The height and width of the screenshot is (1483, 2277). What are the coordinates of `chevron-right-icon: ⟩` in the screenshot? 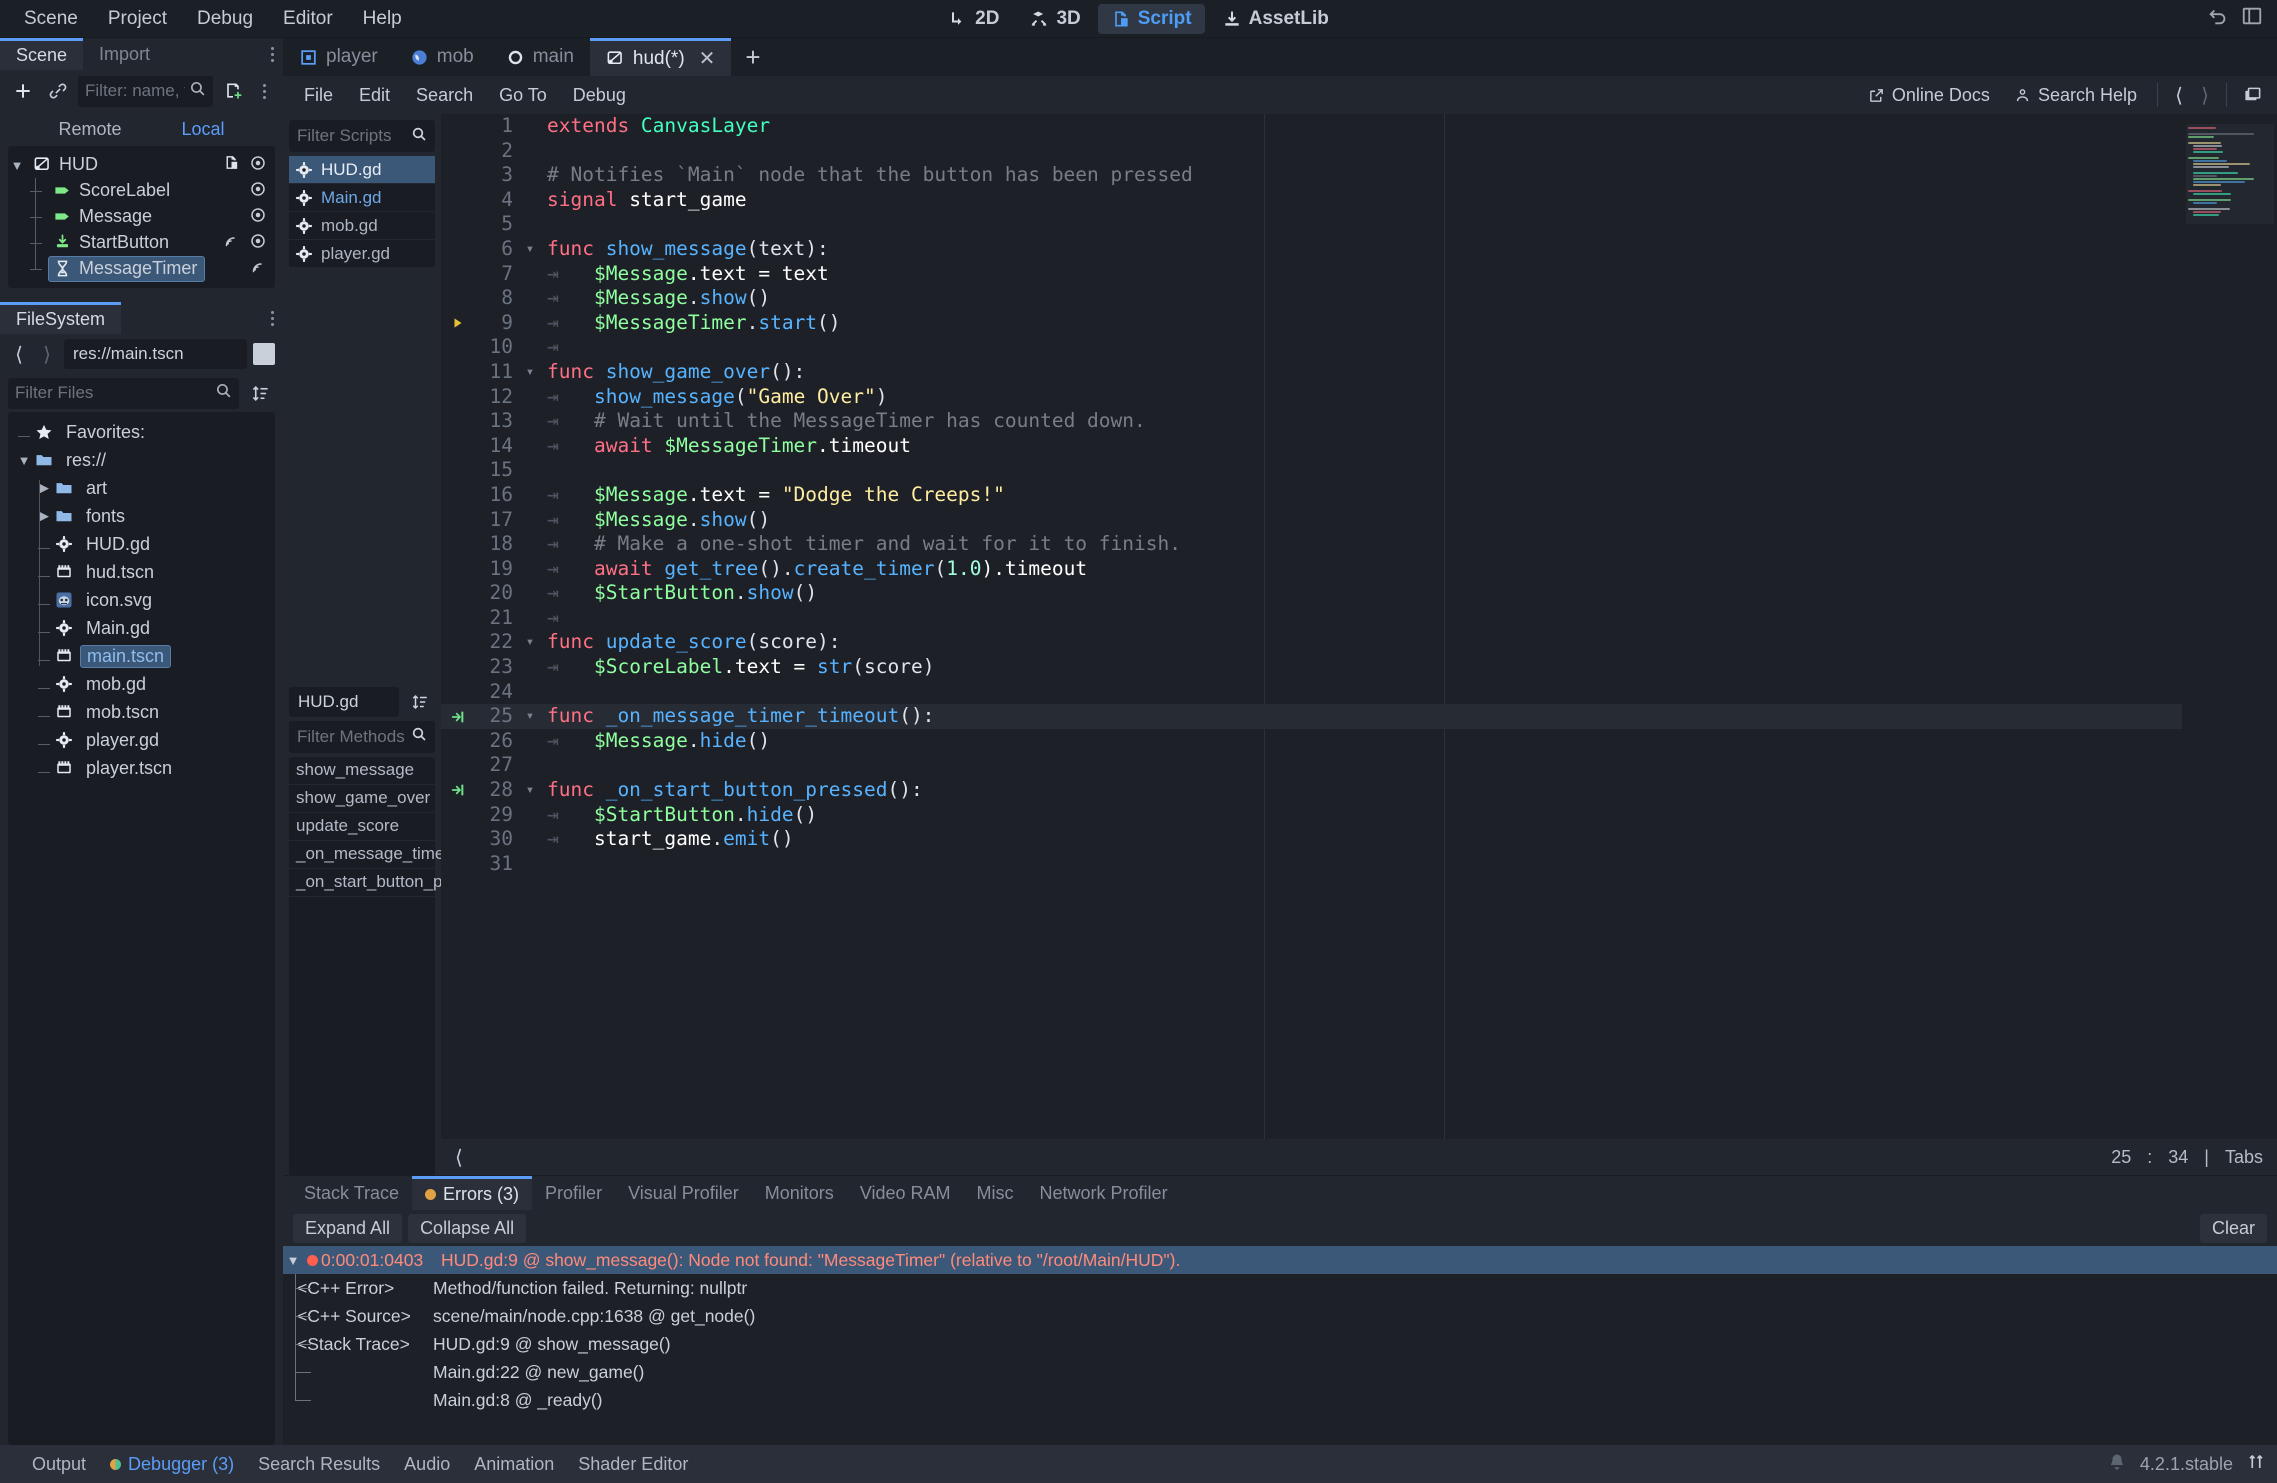 It's located at (47, 354).